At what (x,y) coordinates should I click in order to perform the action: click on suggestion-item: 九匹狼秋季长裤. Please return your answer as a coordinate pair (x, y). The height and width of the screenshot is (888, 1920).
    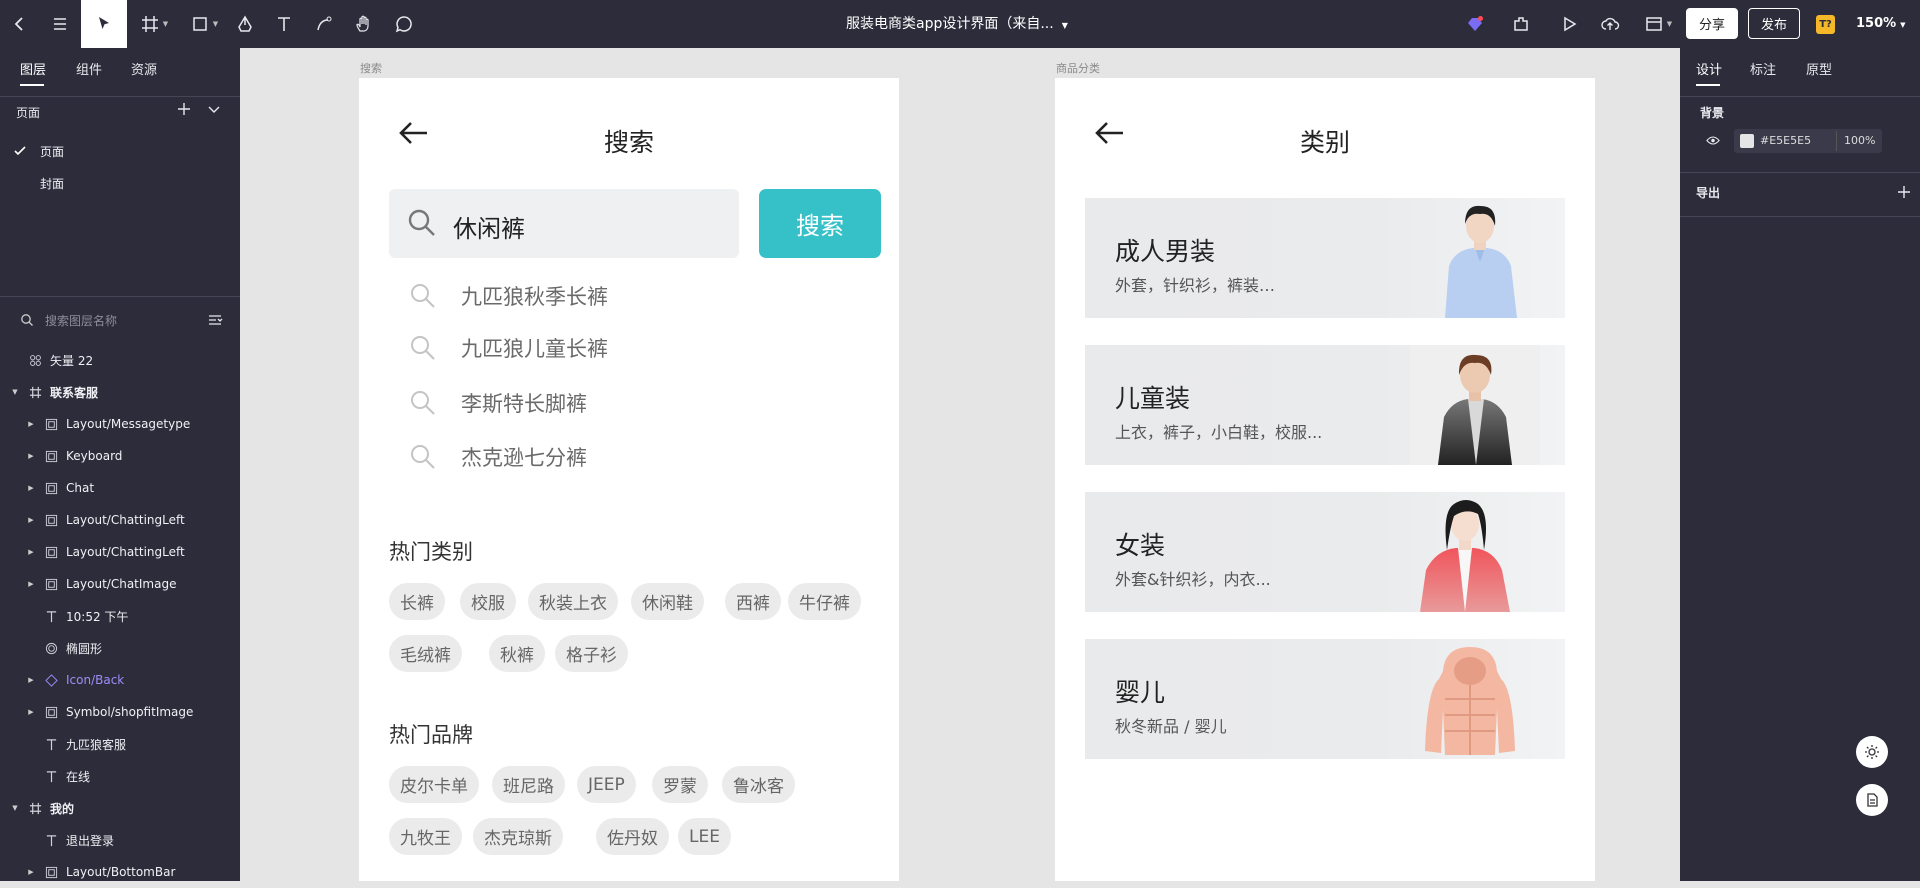
    Looking at the image, I should click on (559, 296).